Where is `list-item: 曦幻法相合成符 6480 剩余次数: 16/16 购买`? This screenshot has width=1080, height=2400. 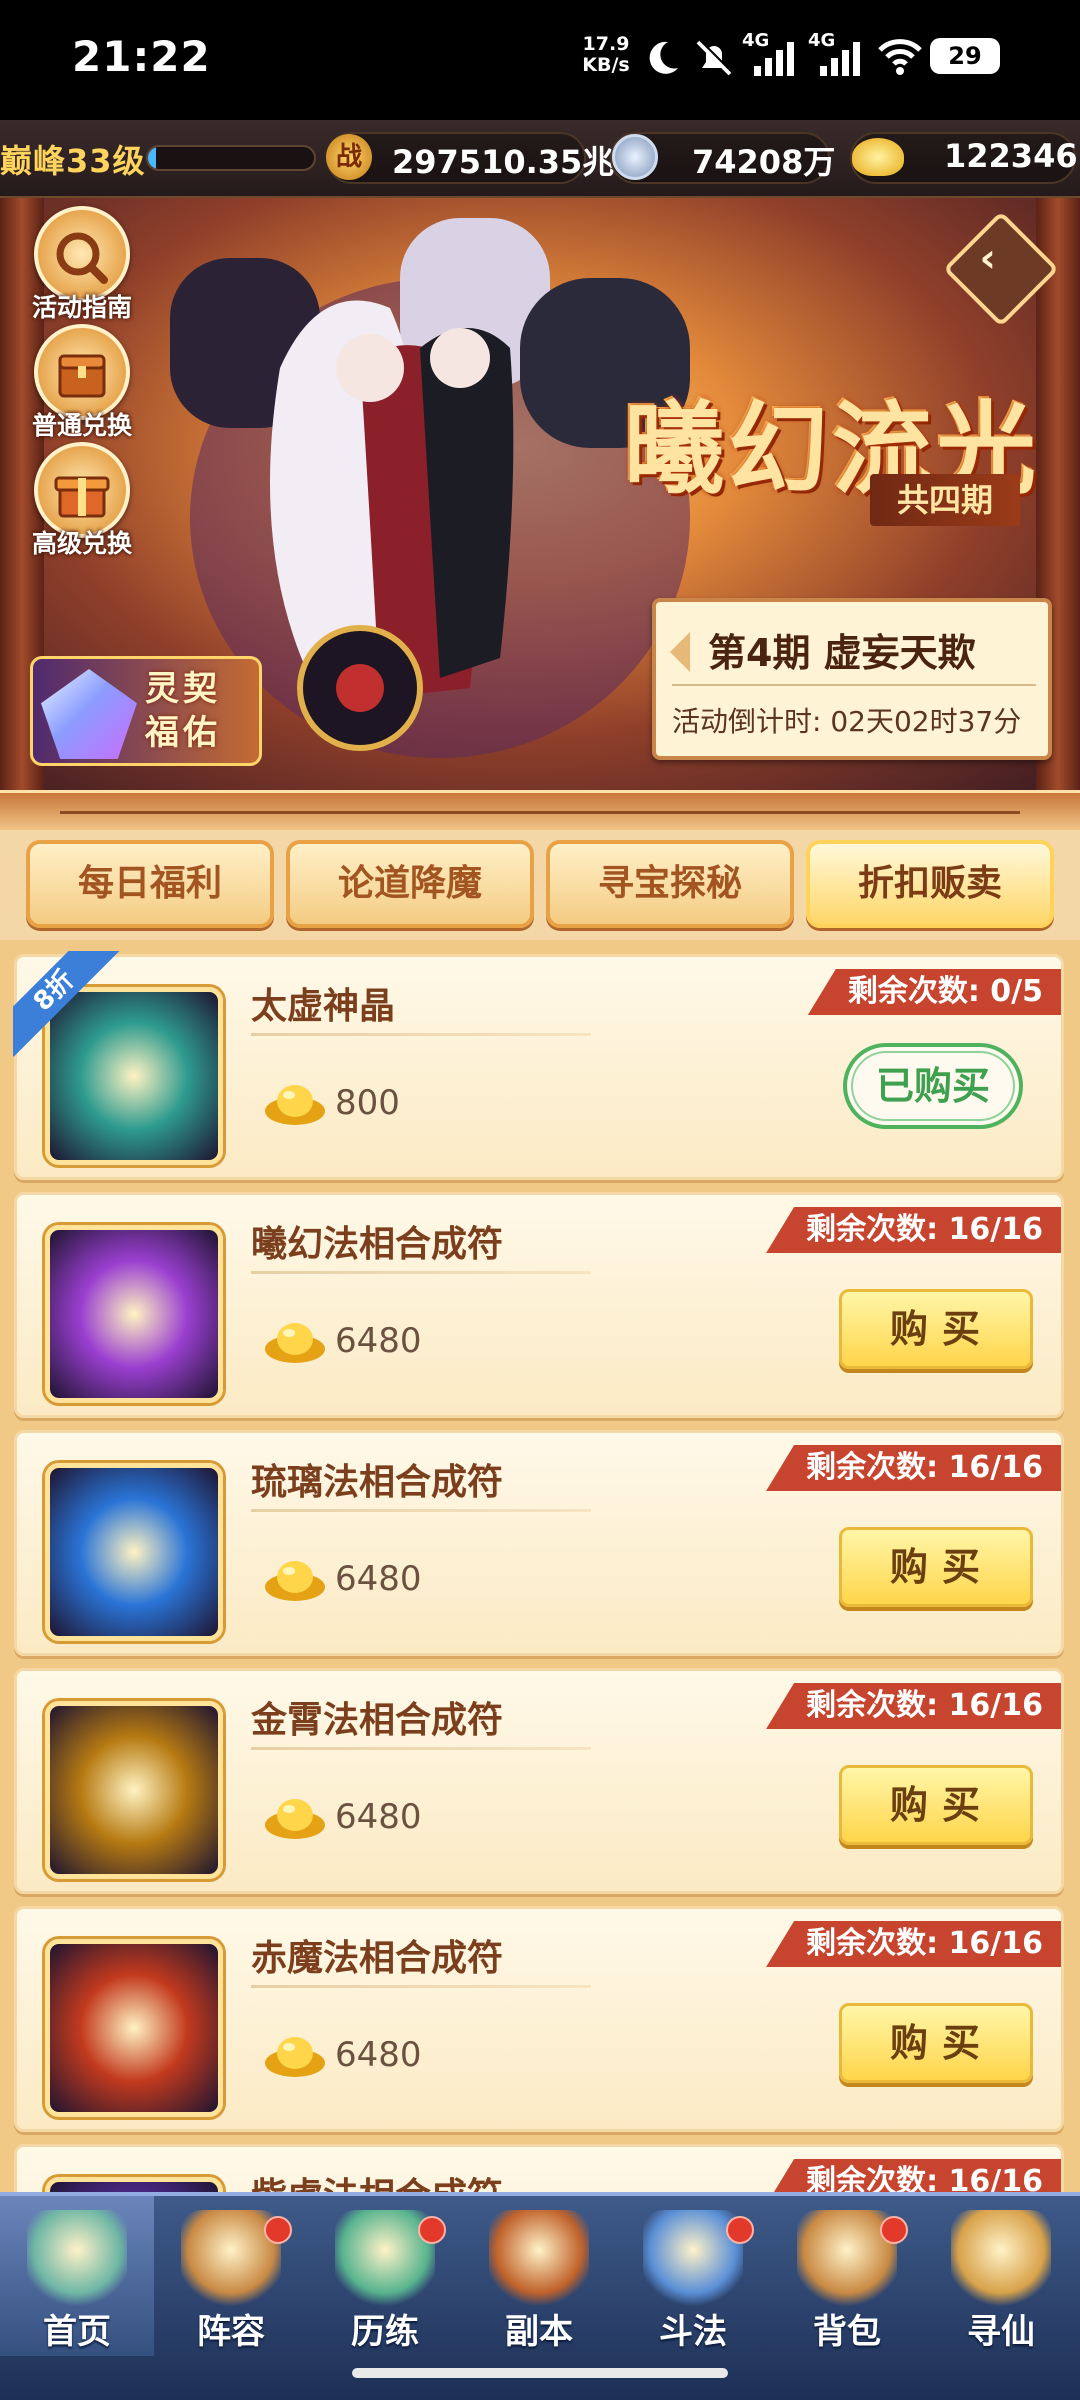 list-item: 曦幻法相合成符 6480 剩余次数: 16/16 购买 is located at coordinates (539, 1305).